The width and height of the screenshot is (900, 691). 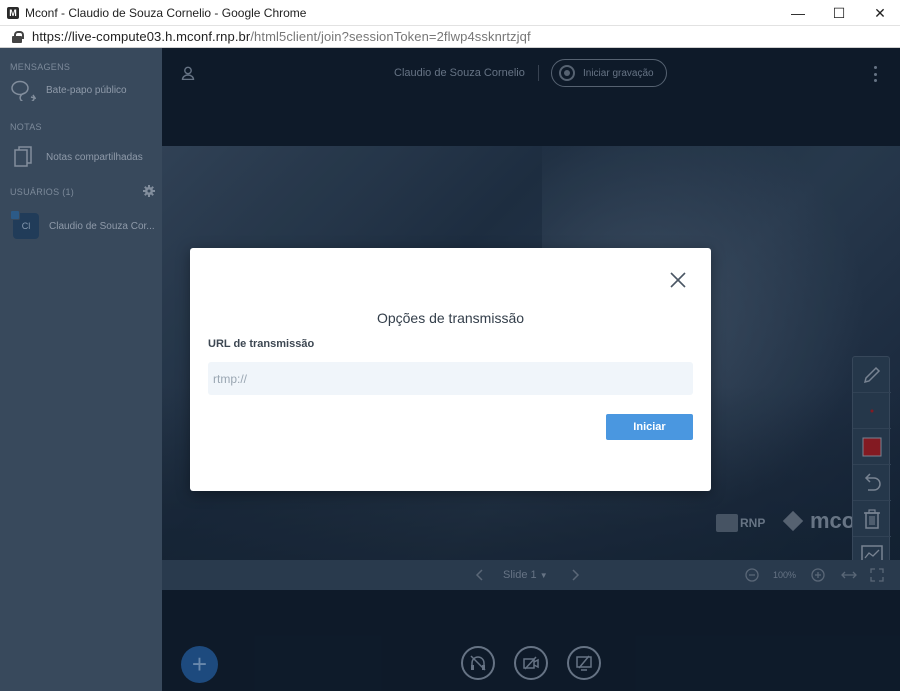 I want to click on minimize-button: —, so click(x=798, y=13).